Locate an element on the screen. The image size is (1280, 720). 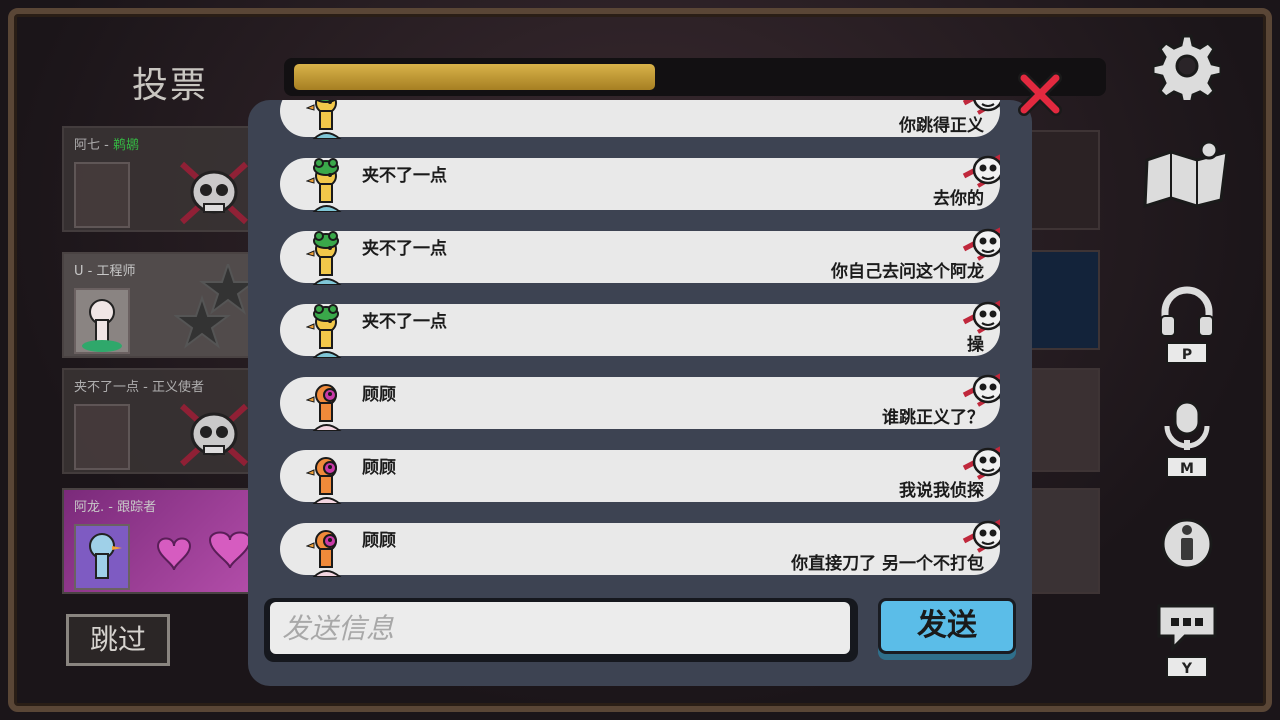
player-name: U - 工程师 is located at coordinates (105, 271).